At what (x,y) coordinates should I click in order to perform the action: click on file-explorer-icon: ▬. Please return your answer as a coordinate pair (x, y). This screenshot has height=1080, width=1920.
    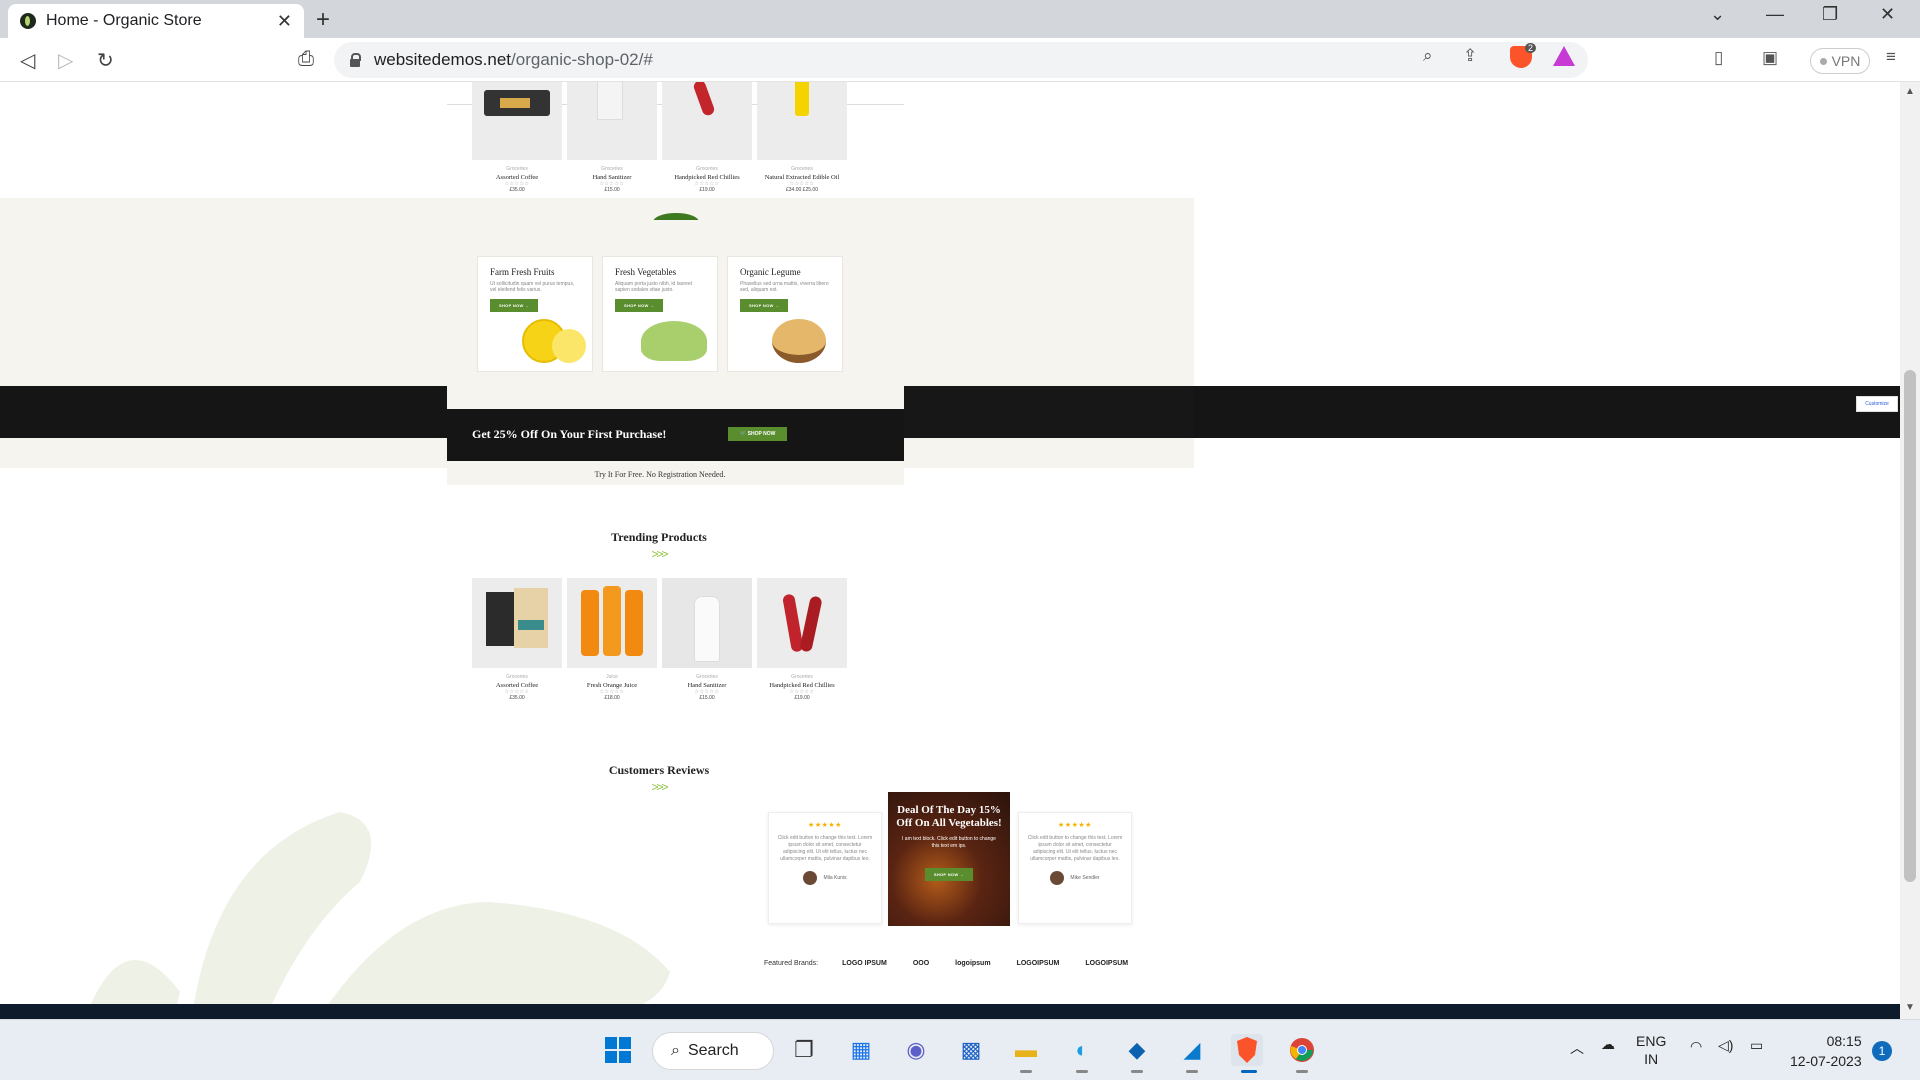
    Looking at the image, I should click on (1026, 1050).